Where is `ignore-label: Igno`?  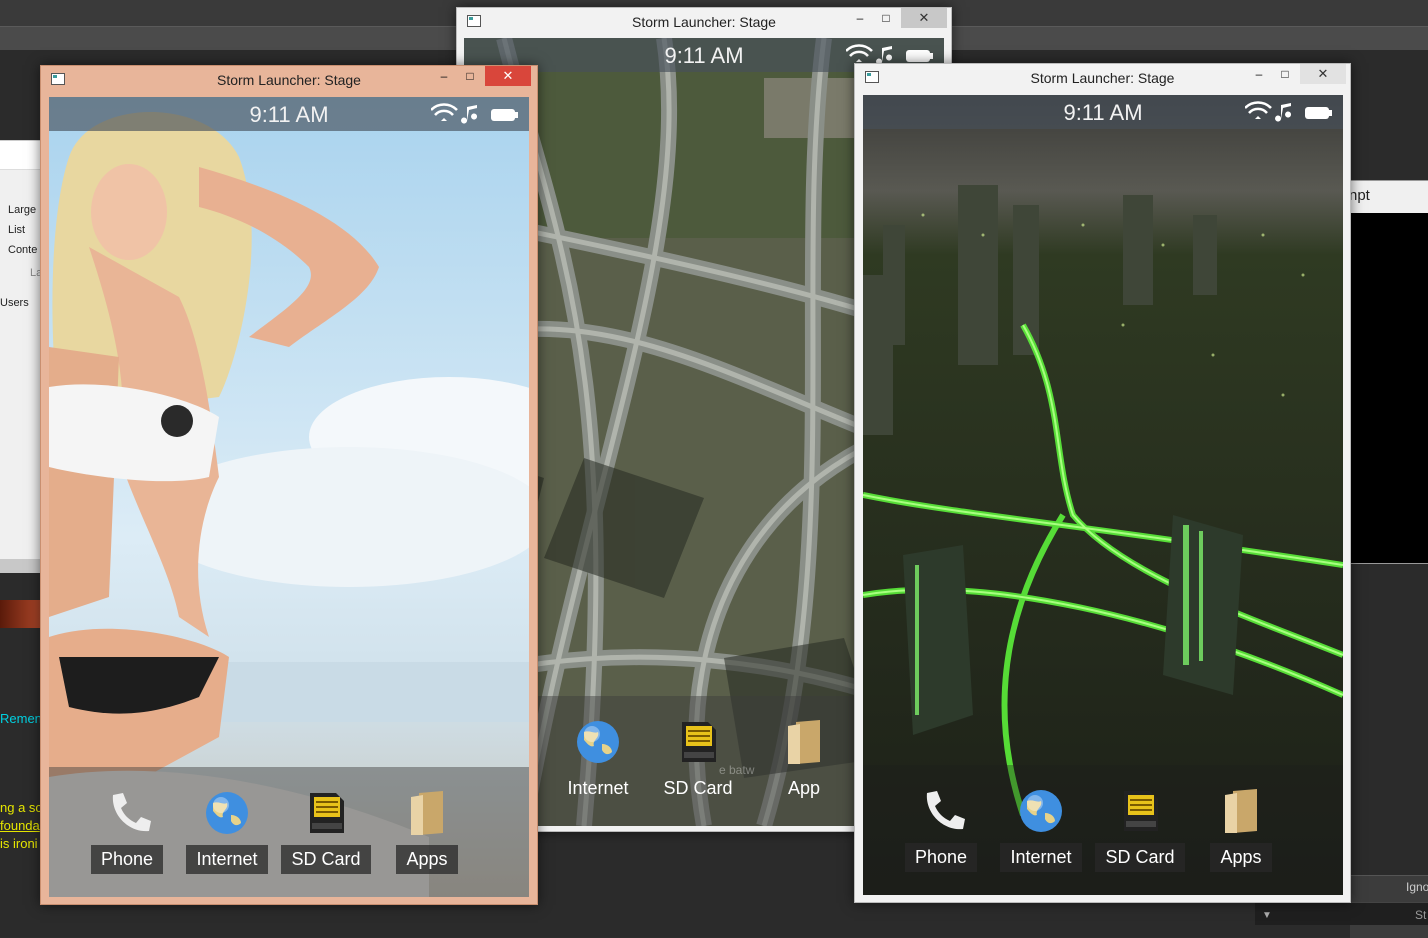
ignore-label: Igno is located at coordinates (1417, 887).